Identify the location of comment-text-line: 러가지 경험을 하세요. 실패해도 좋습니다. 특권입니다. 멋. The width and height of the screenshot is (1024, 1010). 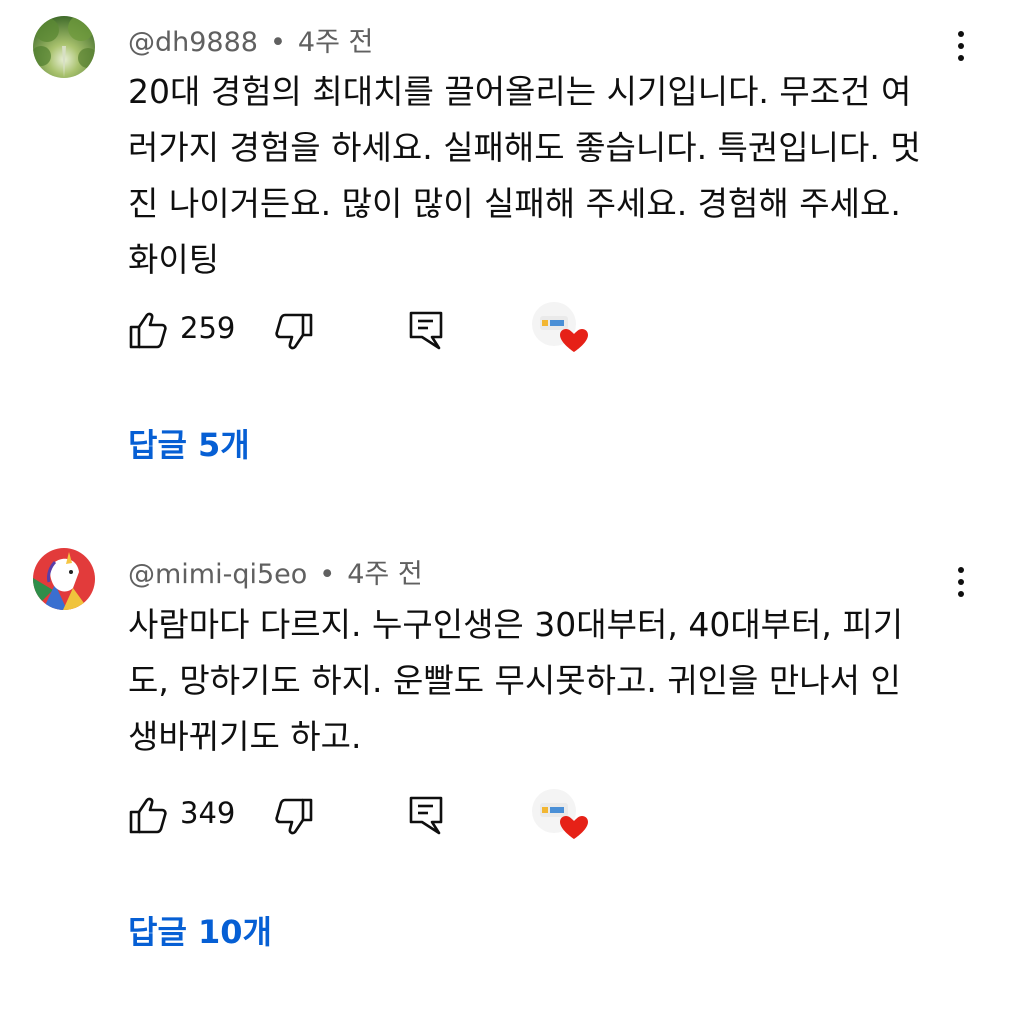
(524, 147).